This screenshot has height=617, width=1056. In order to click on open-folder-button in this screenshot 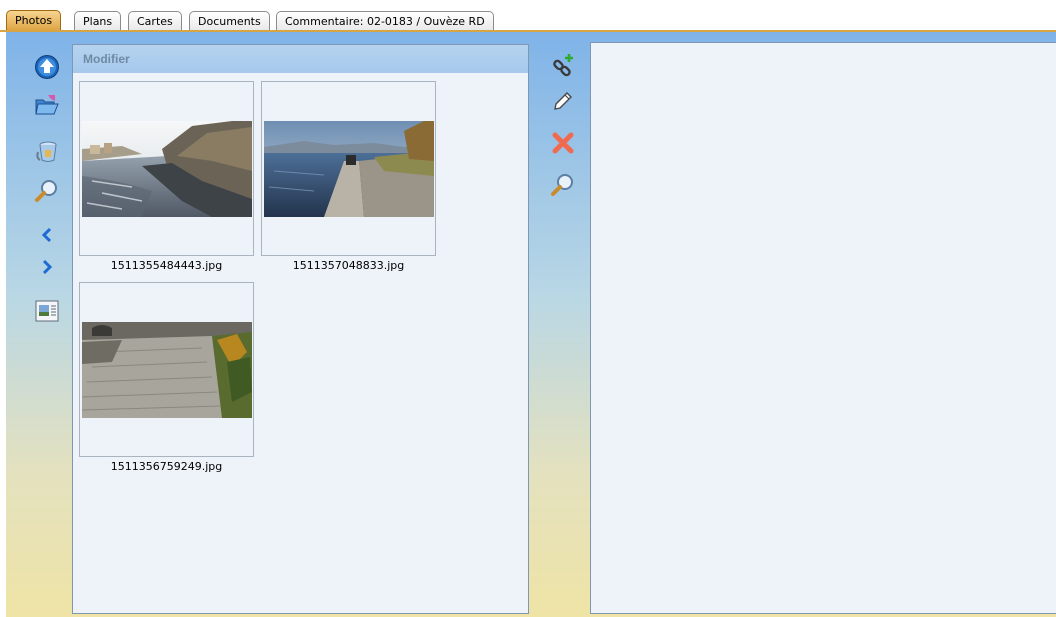, I will do `click(47, 105)`.